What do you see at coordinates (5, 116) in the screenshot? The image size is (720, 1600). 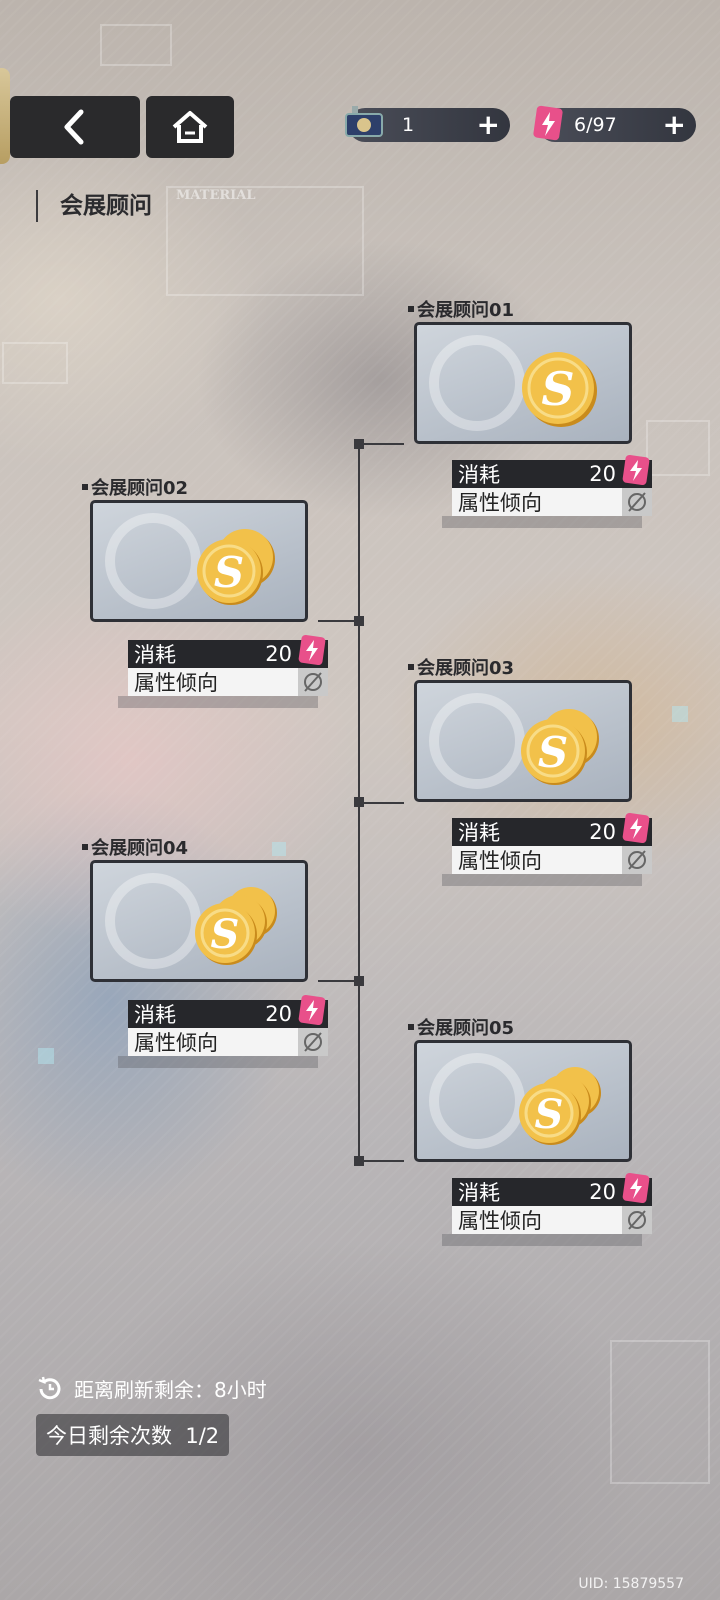 I see `side-accent` at bounding box center [5, 116].